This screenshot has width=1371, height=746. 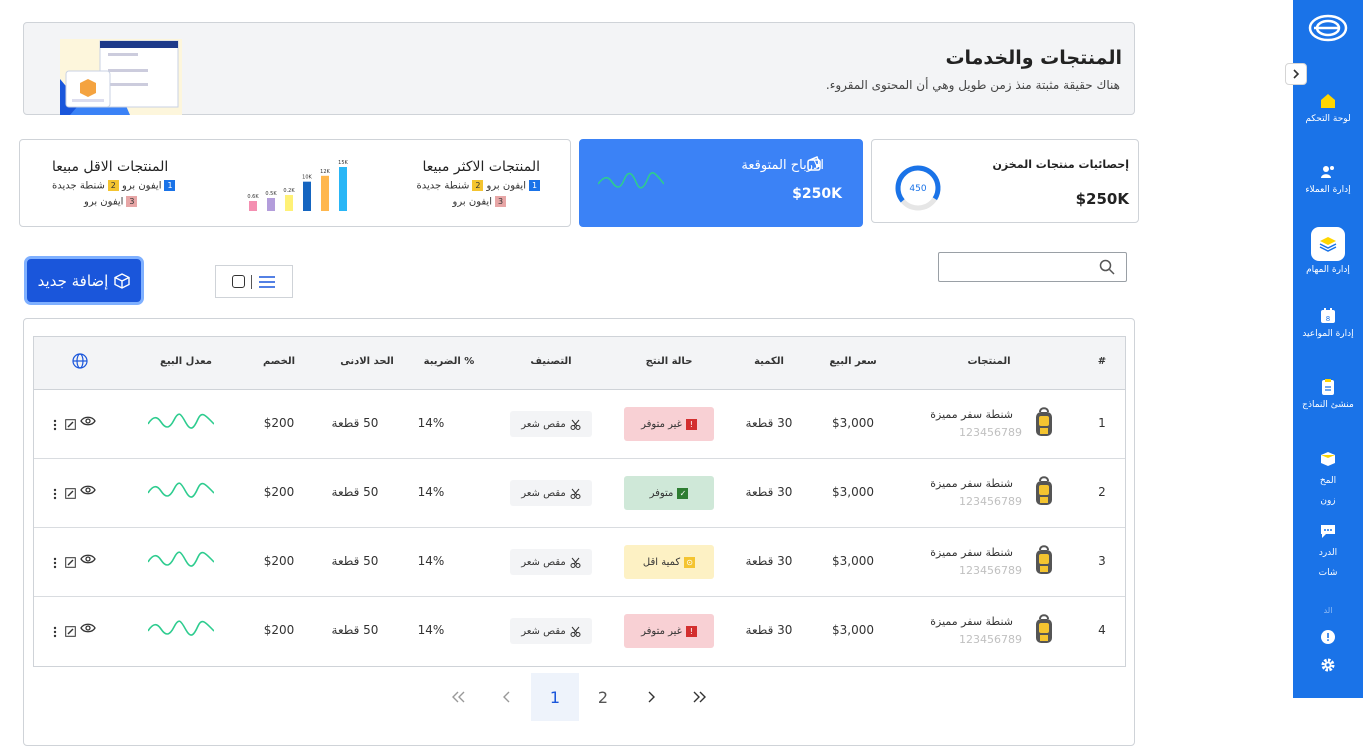 What do you see at coordinates (1102, 423) in the screenshot?
I see `row-index: 1` at bounding box center [1102, 423].